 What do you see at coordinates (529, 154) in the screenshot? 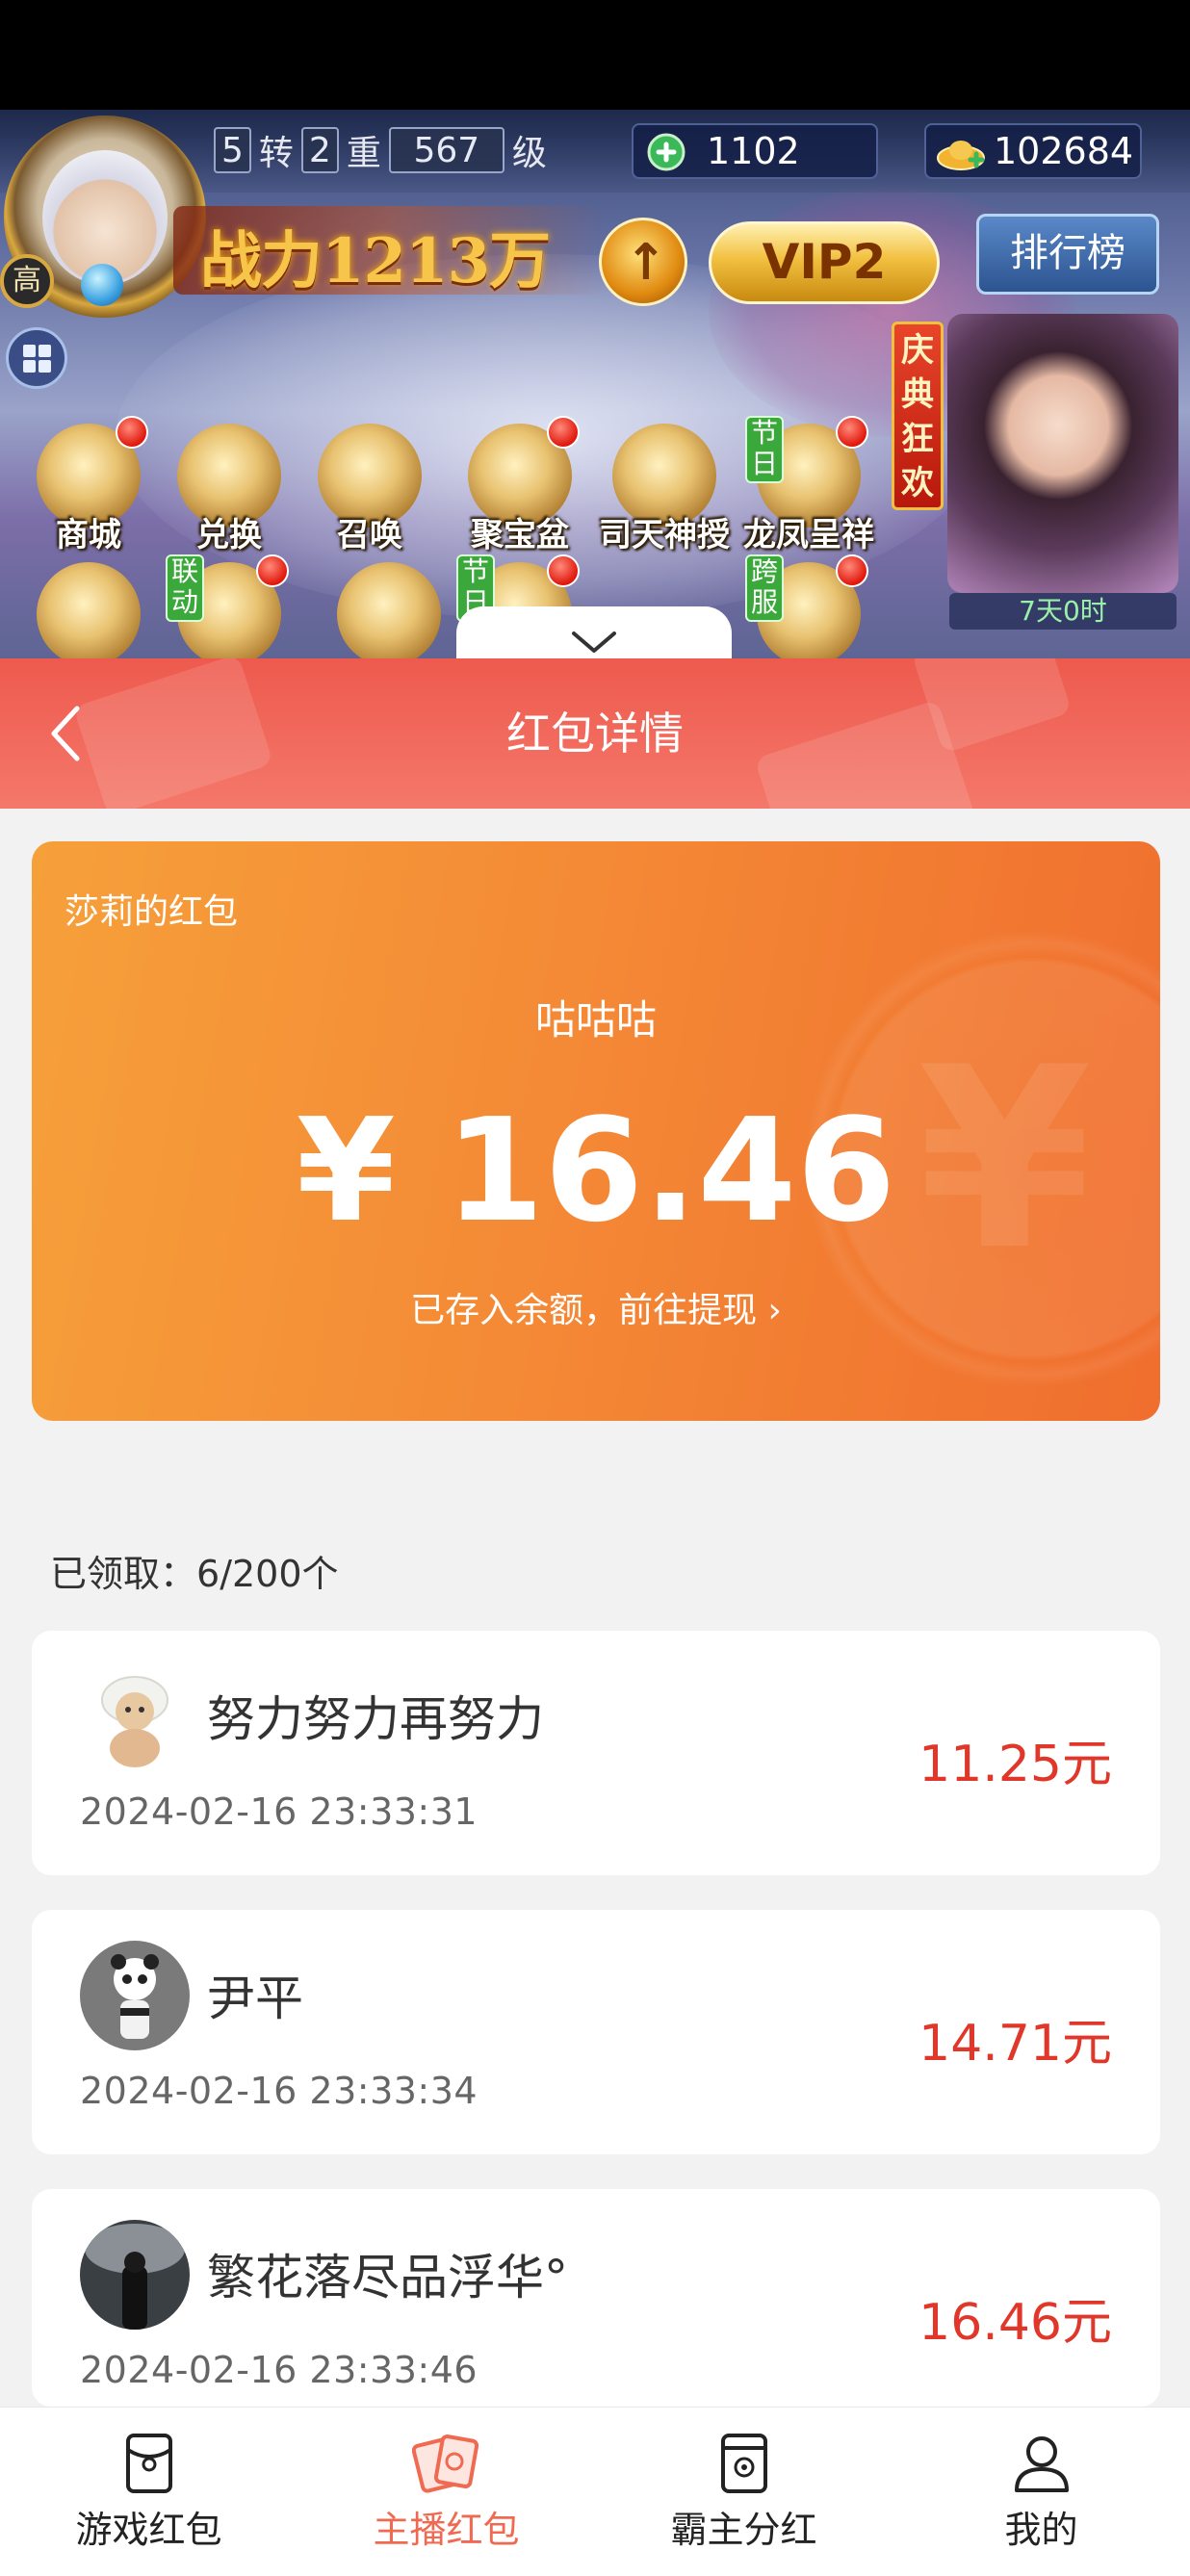
I see `level-label: 级` at bounding box center [529, 154].